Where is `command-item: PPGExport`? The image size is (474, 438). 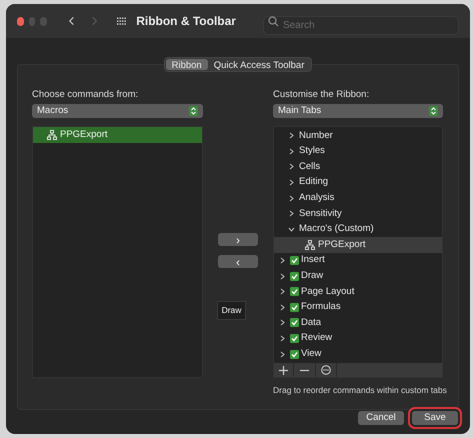
command-item: PPGExport is located at coordinates (117, 135).